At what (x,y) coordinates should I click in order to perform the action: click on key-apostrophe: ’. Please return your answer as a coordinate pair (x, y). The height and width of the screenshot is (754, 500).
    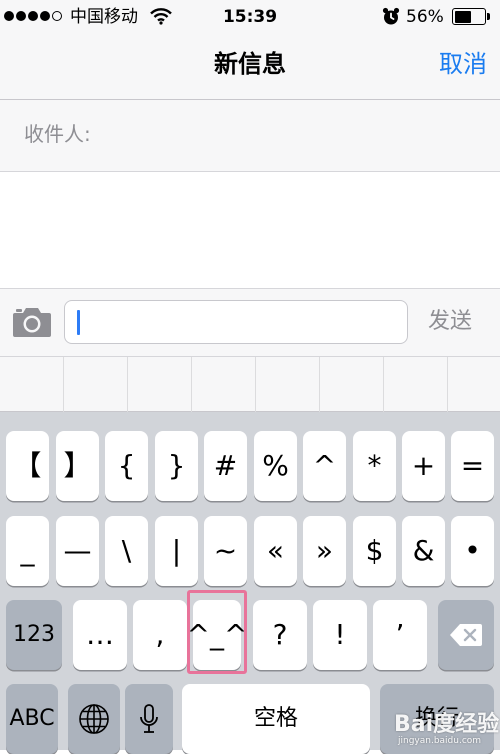
    Looking at the image, I should click on (400, 635).